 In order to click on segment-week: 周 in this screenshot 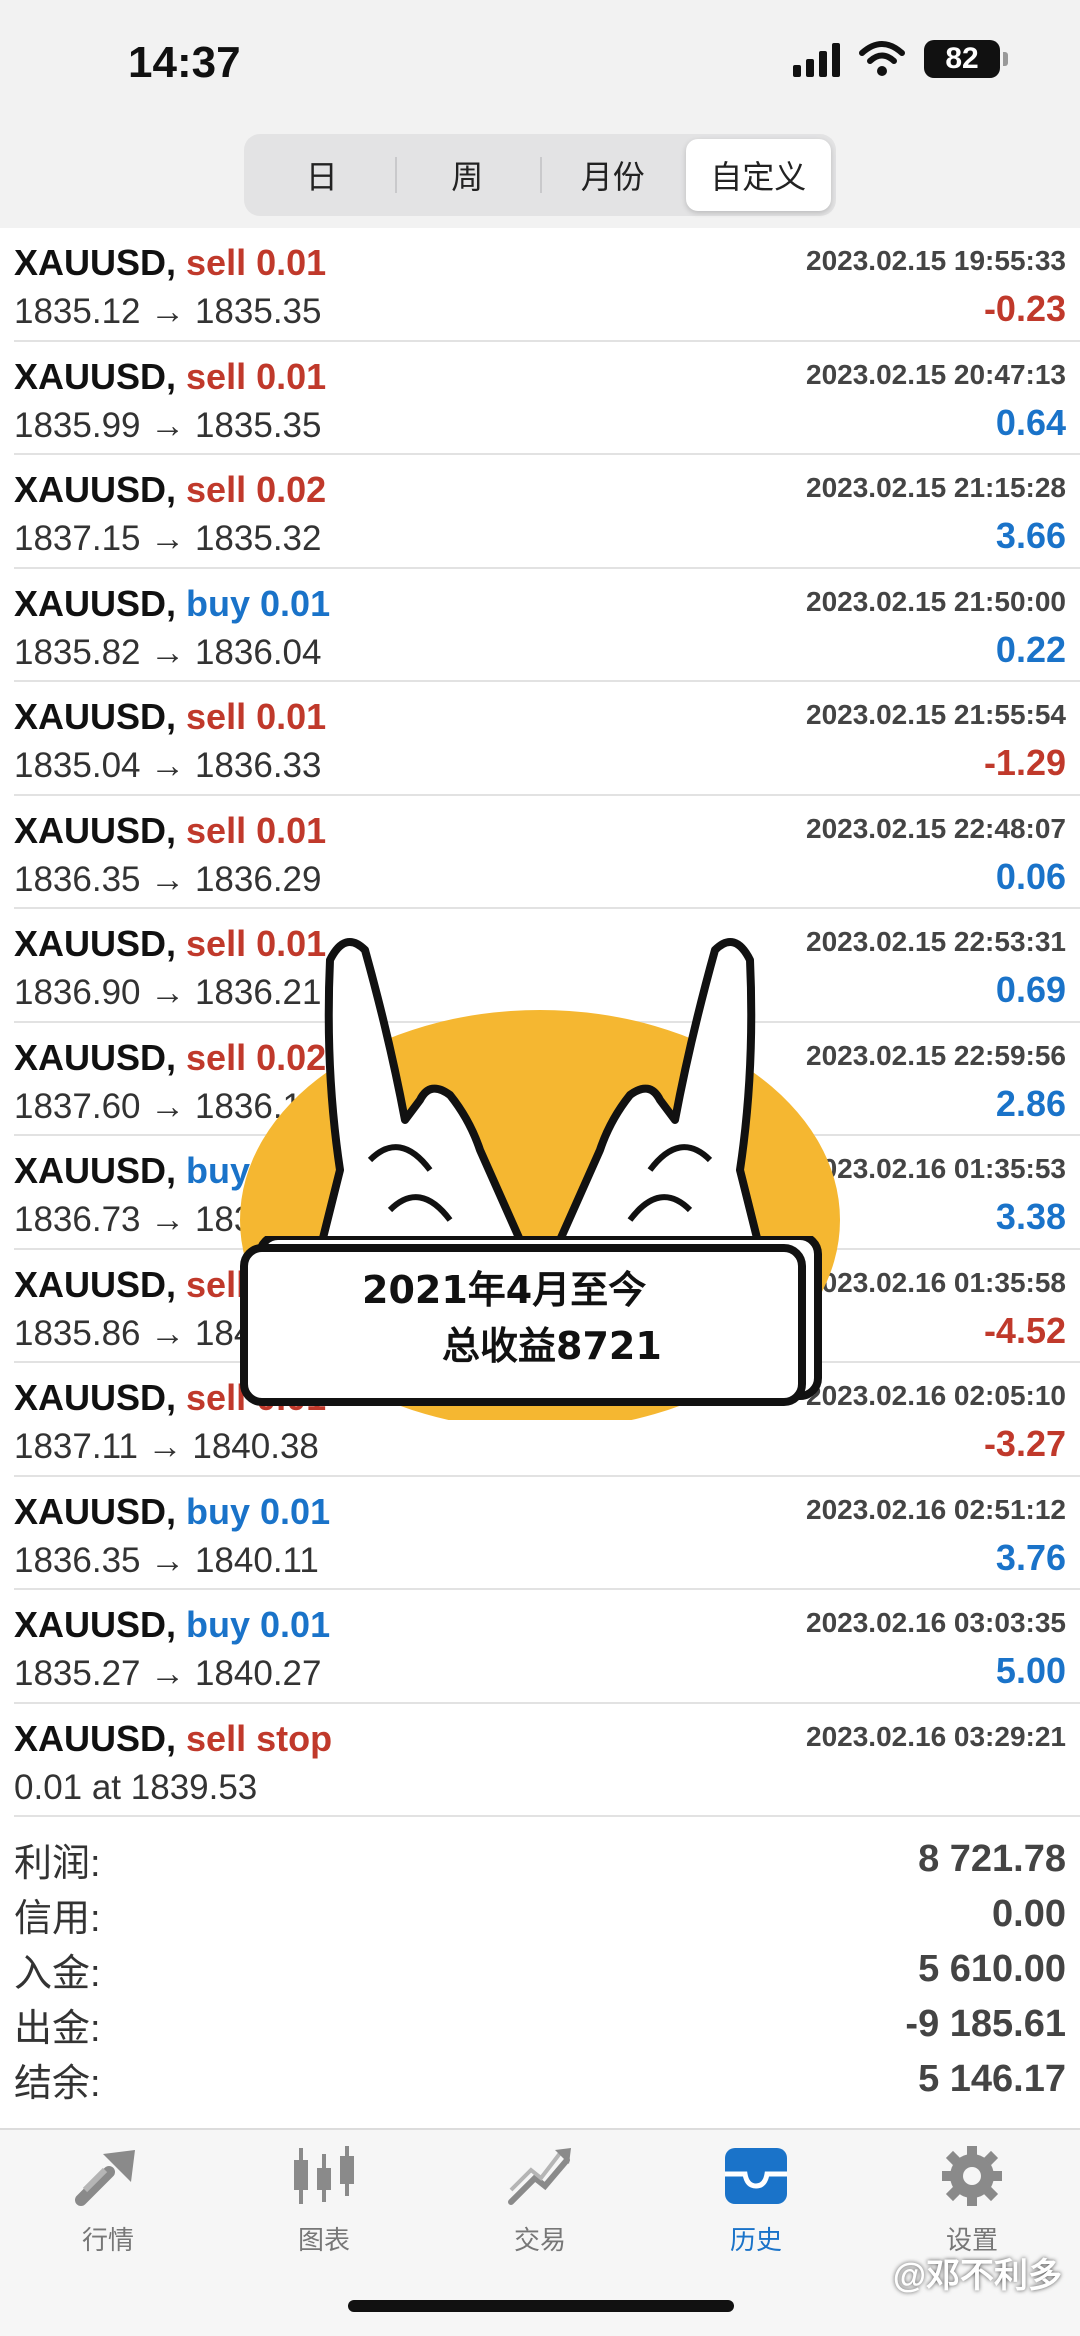, I will do `click(467, 175)`.